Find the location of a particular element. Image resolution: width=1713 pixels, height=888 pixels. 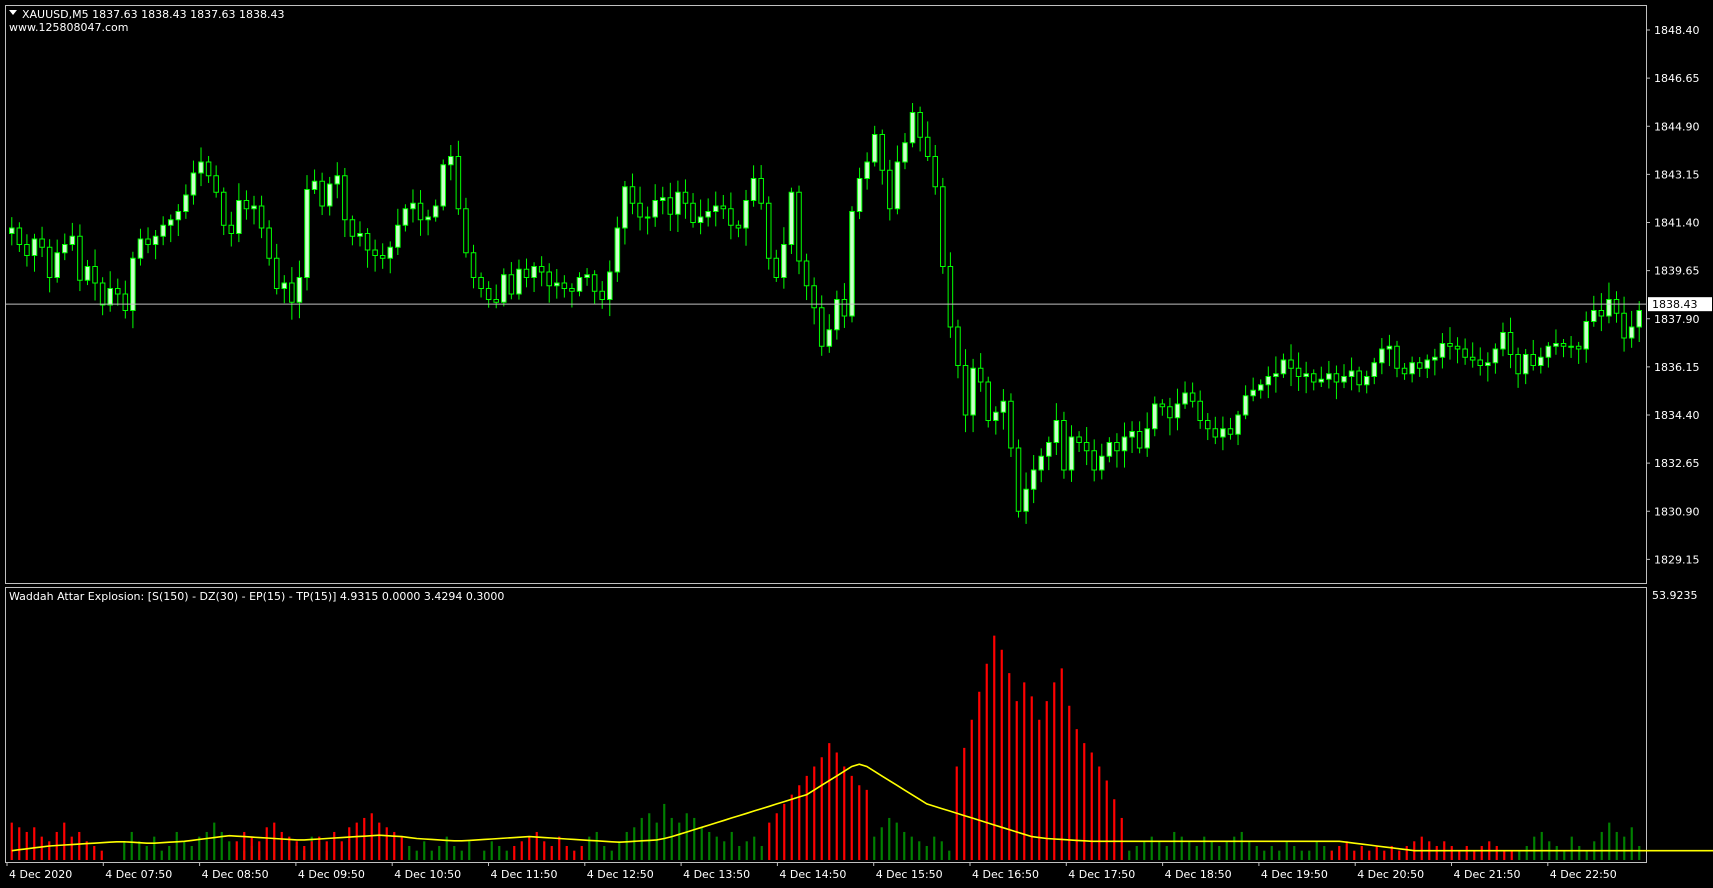

time-tick-label: 4 Dec 19:50 is located at coordinates (1294, 874).